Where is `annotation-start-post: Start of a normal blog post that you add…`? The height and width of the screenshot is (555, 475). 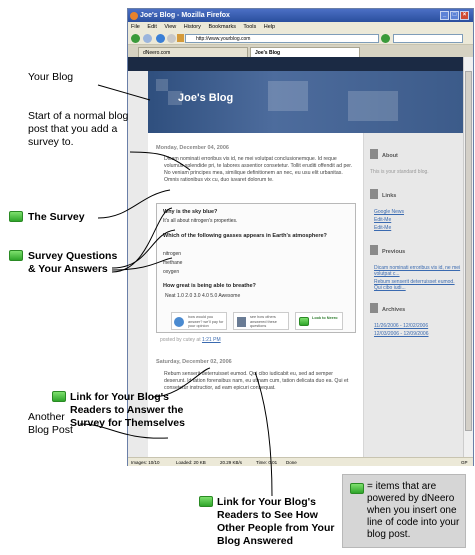 annotation-start-post: Start of a normal blog post that you add… is located at coordinates (78, 129).